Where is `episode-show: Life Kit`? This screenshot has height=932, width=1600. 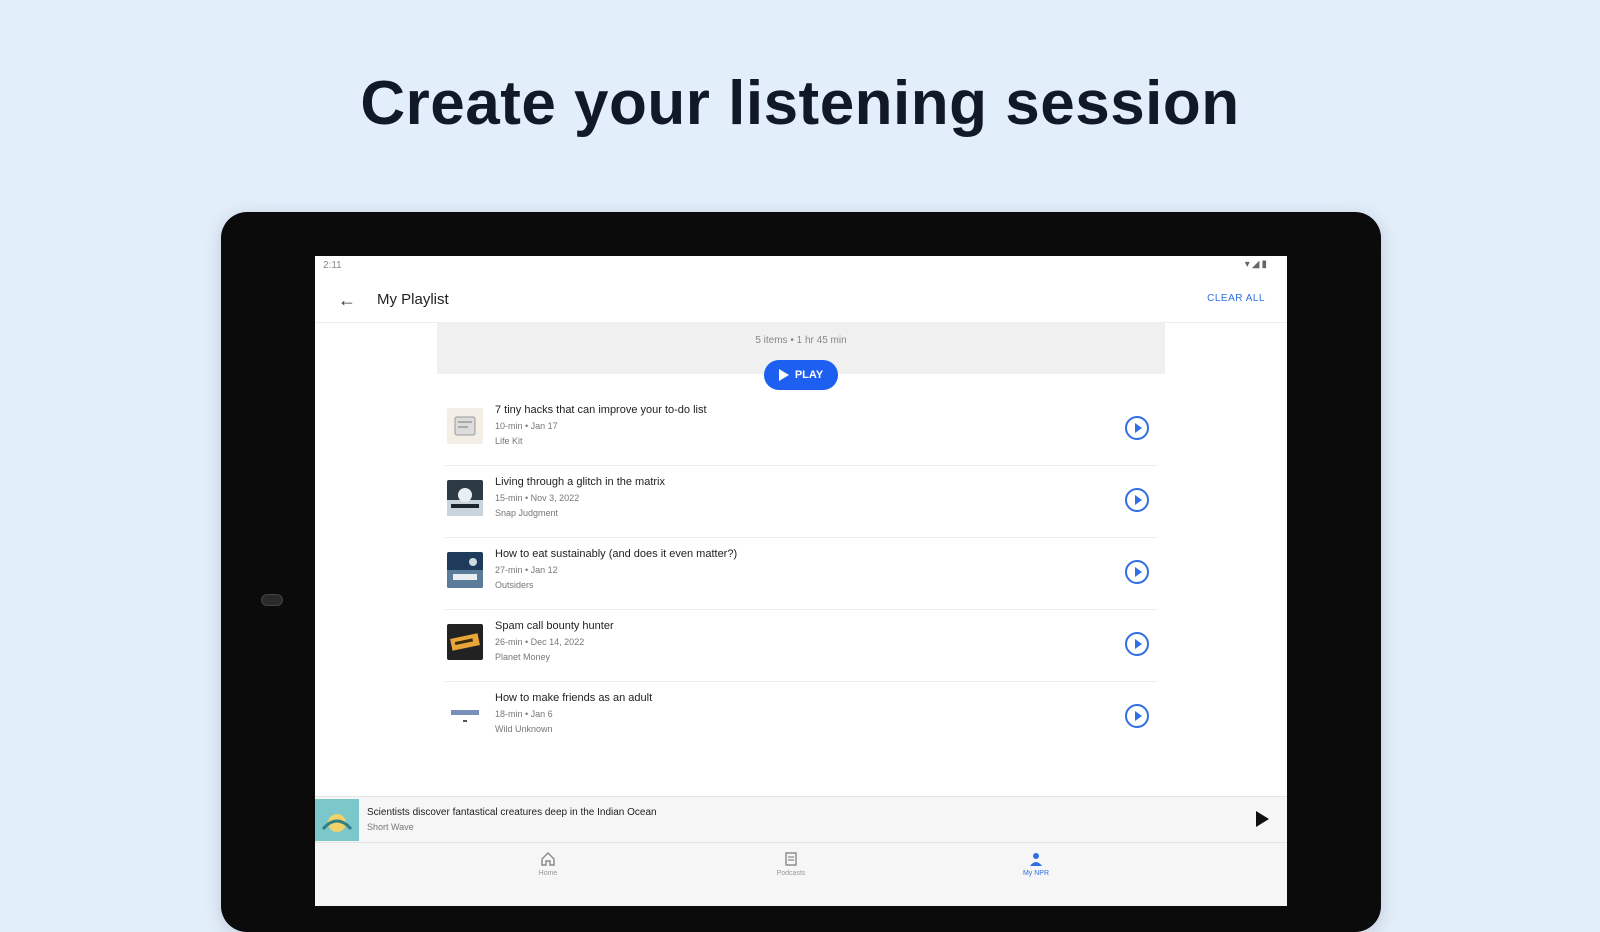 episode-show: Life Kit is located at coordinates (509, 441).